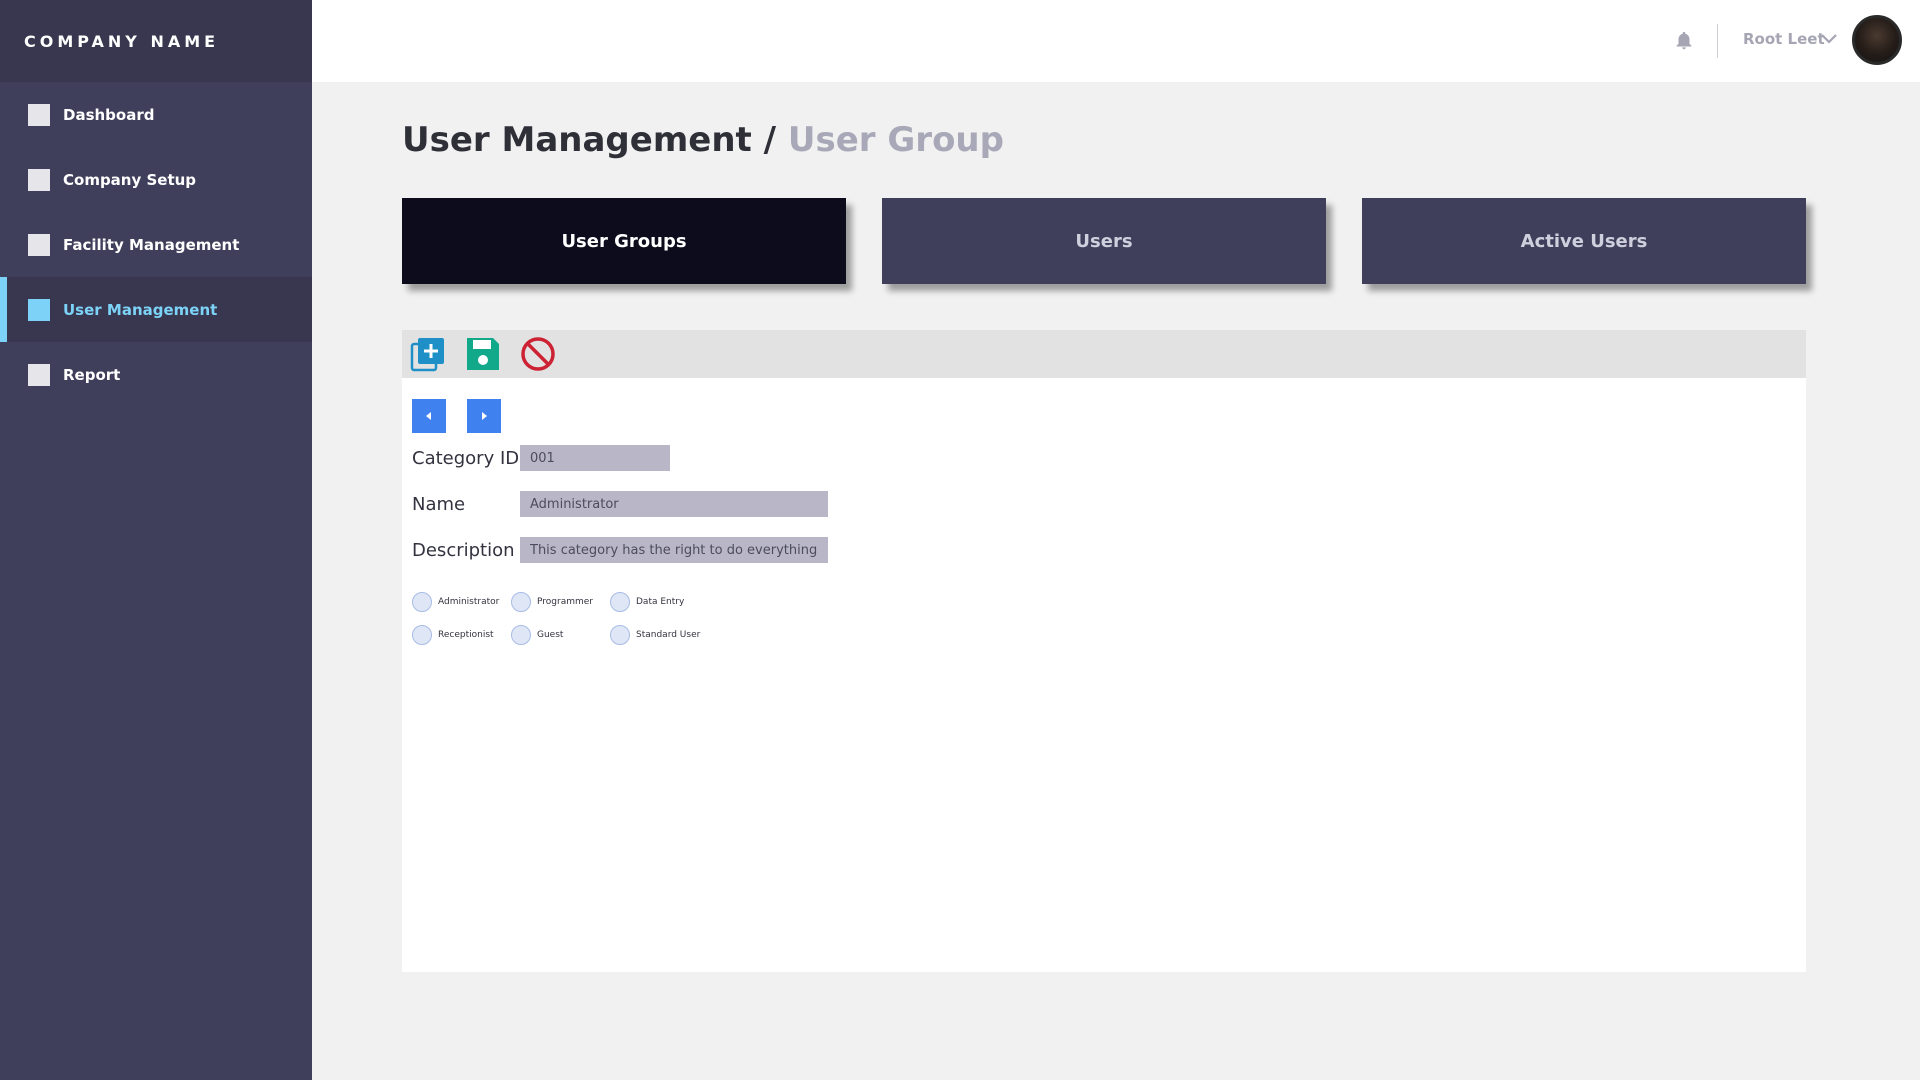  I want to click on role-label: Data Entry, so click(660, 602).